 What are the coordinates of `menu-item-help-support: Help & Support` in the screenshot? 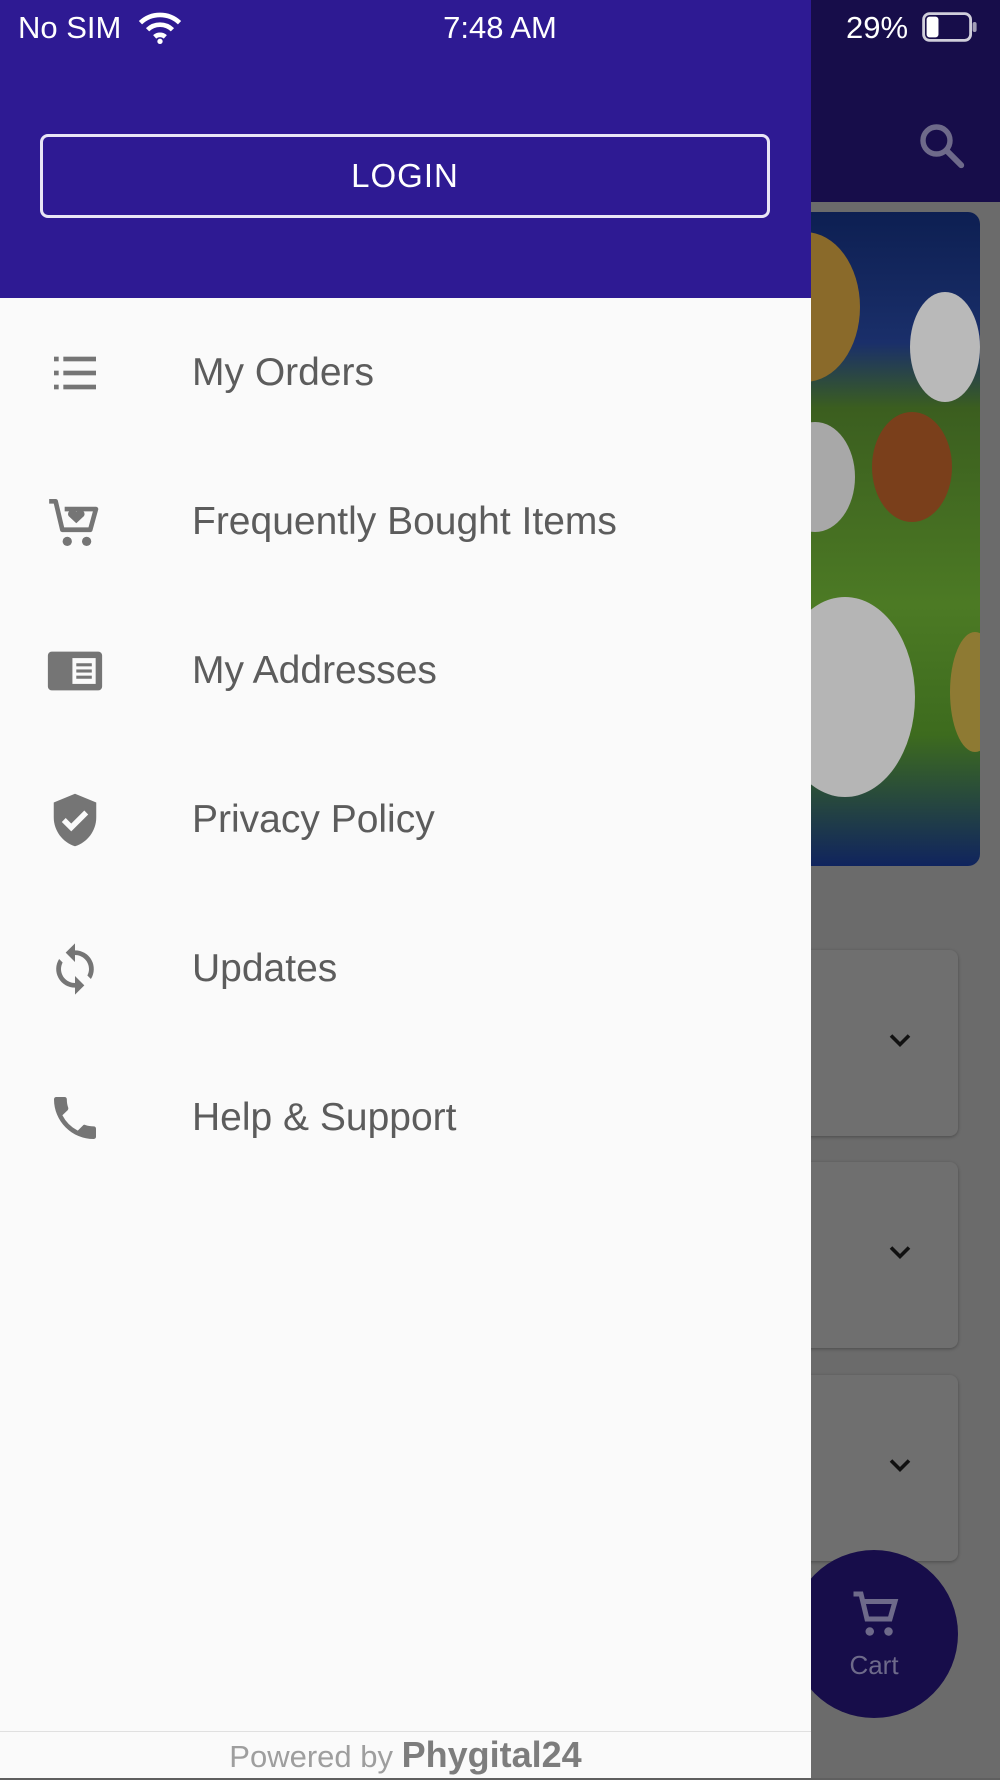 It's located at (405, 1117).